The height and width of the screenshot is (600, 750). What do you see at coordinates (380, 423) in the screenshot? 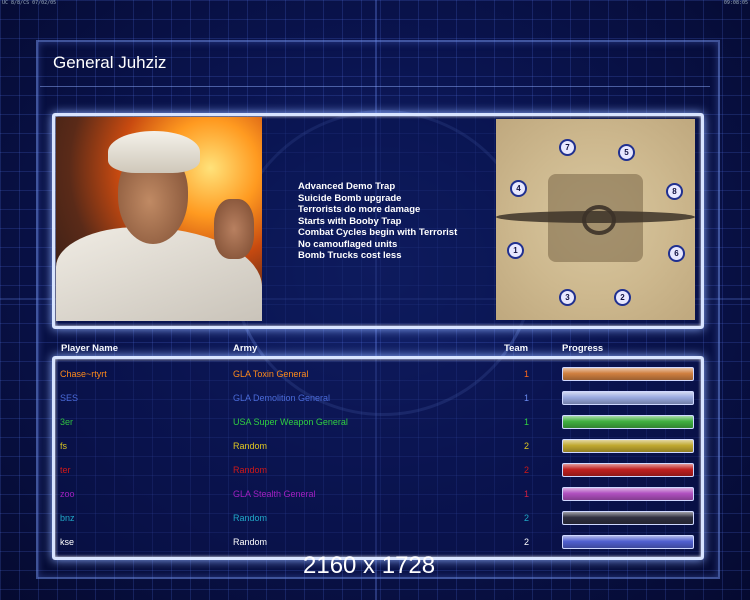
I see `player-row: 3er USA Super Weapon General 1` at bounding box center [380, 423].